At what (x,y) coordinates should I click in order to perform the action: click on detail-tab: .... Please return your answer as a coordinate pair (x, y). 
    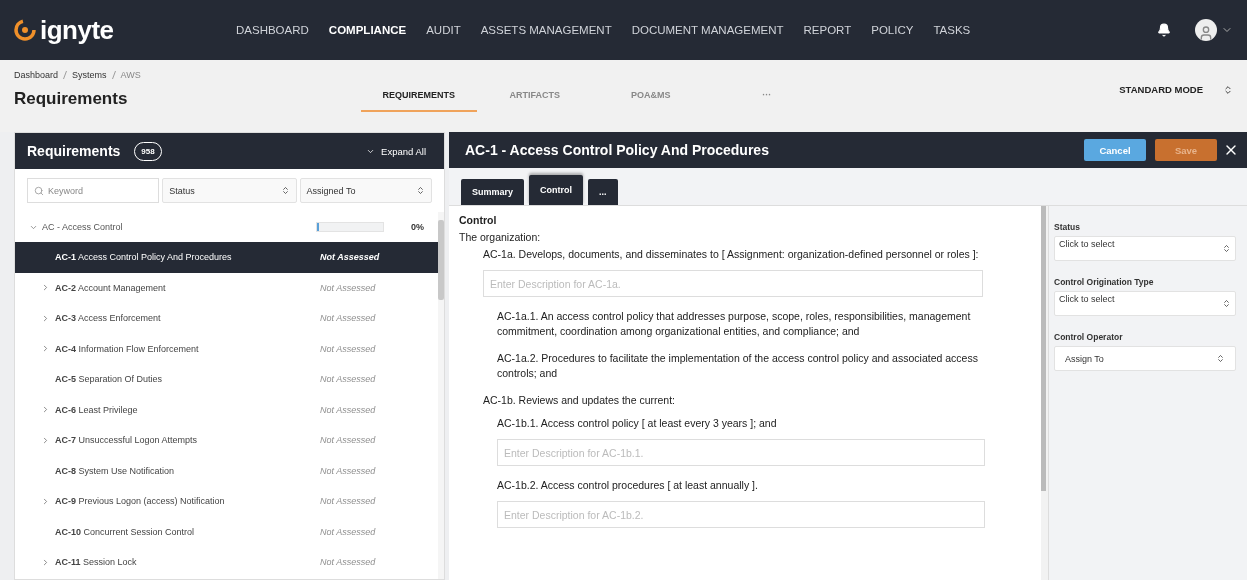
    Looking at the image, I should click on (603, 192).